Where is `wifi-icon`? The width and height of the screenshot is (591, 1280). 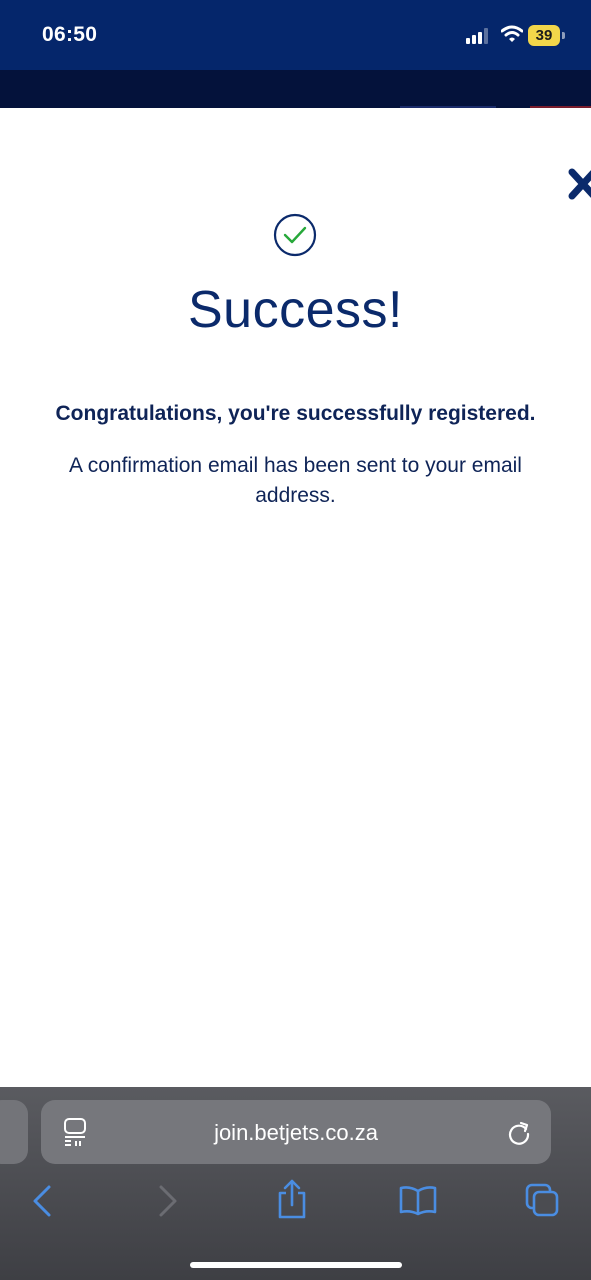 wifi-icon is located at coordinates (512, 33).